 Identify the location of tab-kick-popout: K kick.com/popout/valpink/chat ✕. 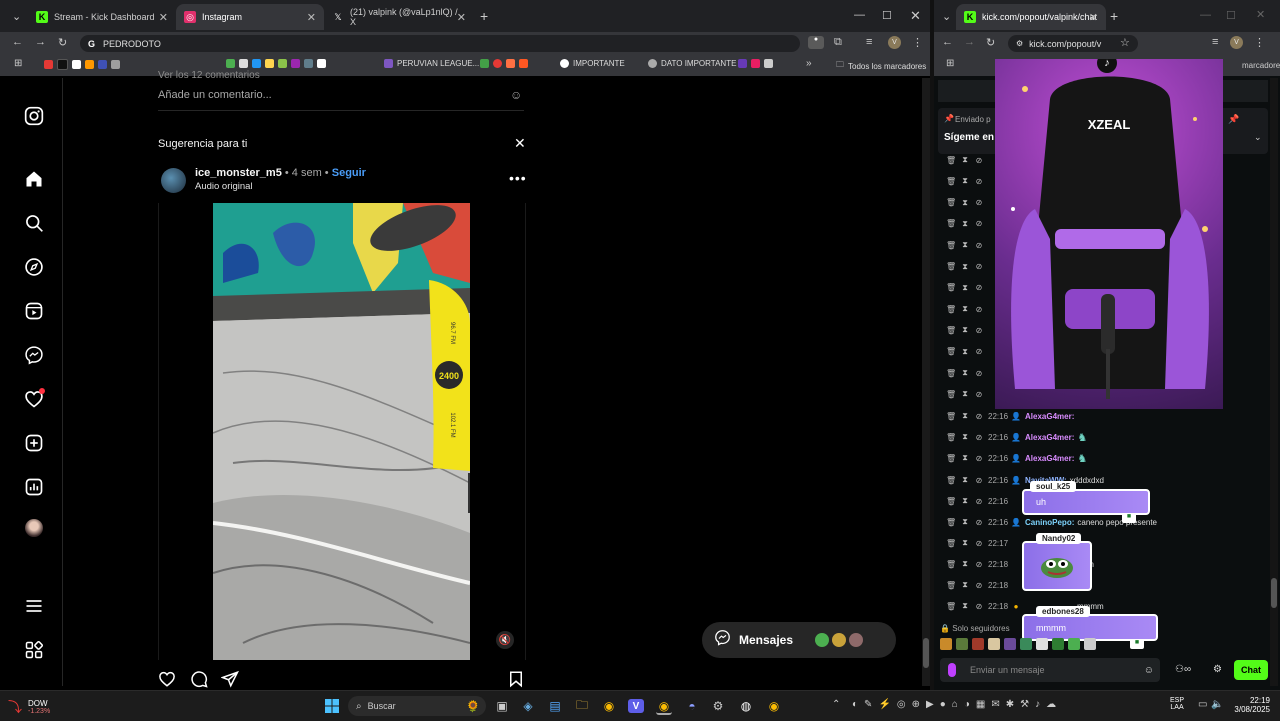
(1031, 17).